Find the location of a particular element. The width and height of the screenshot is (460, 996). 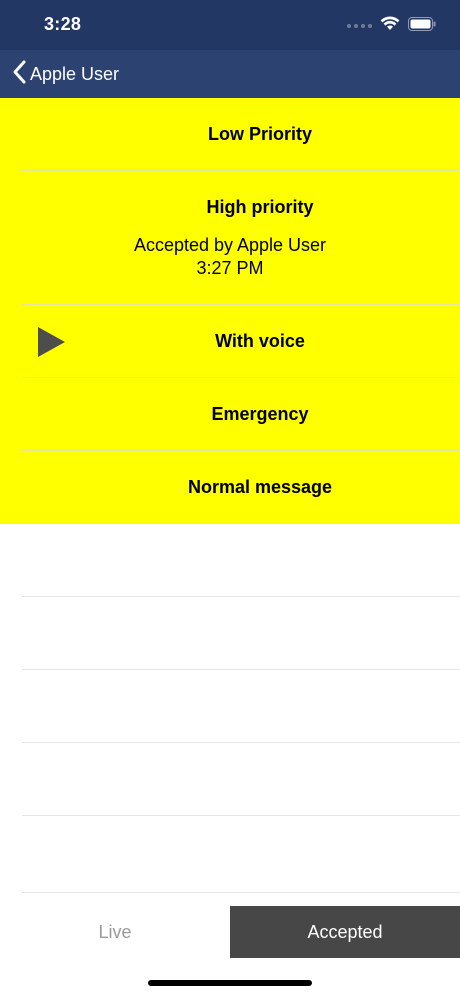

message-title: Low Priority is located at coordinates (259, 134).